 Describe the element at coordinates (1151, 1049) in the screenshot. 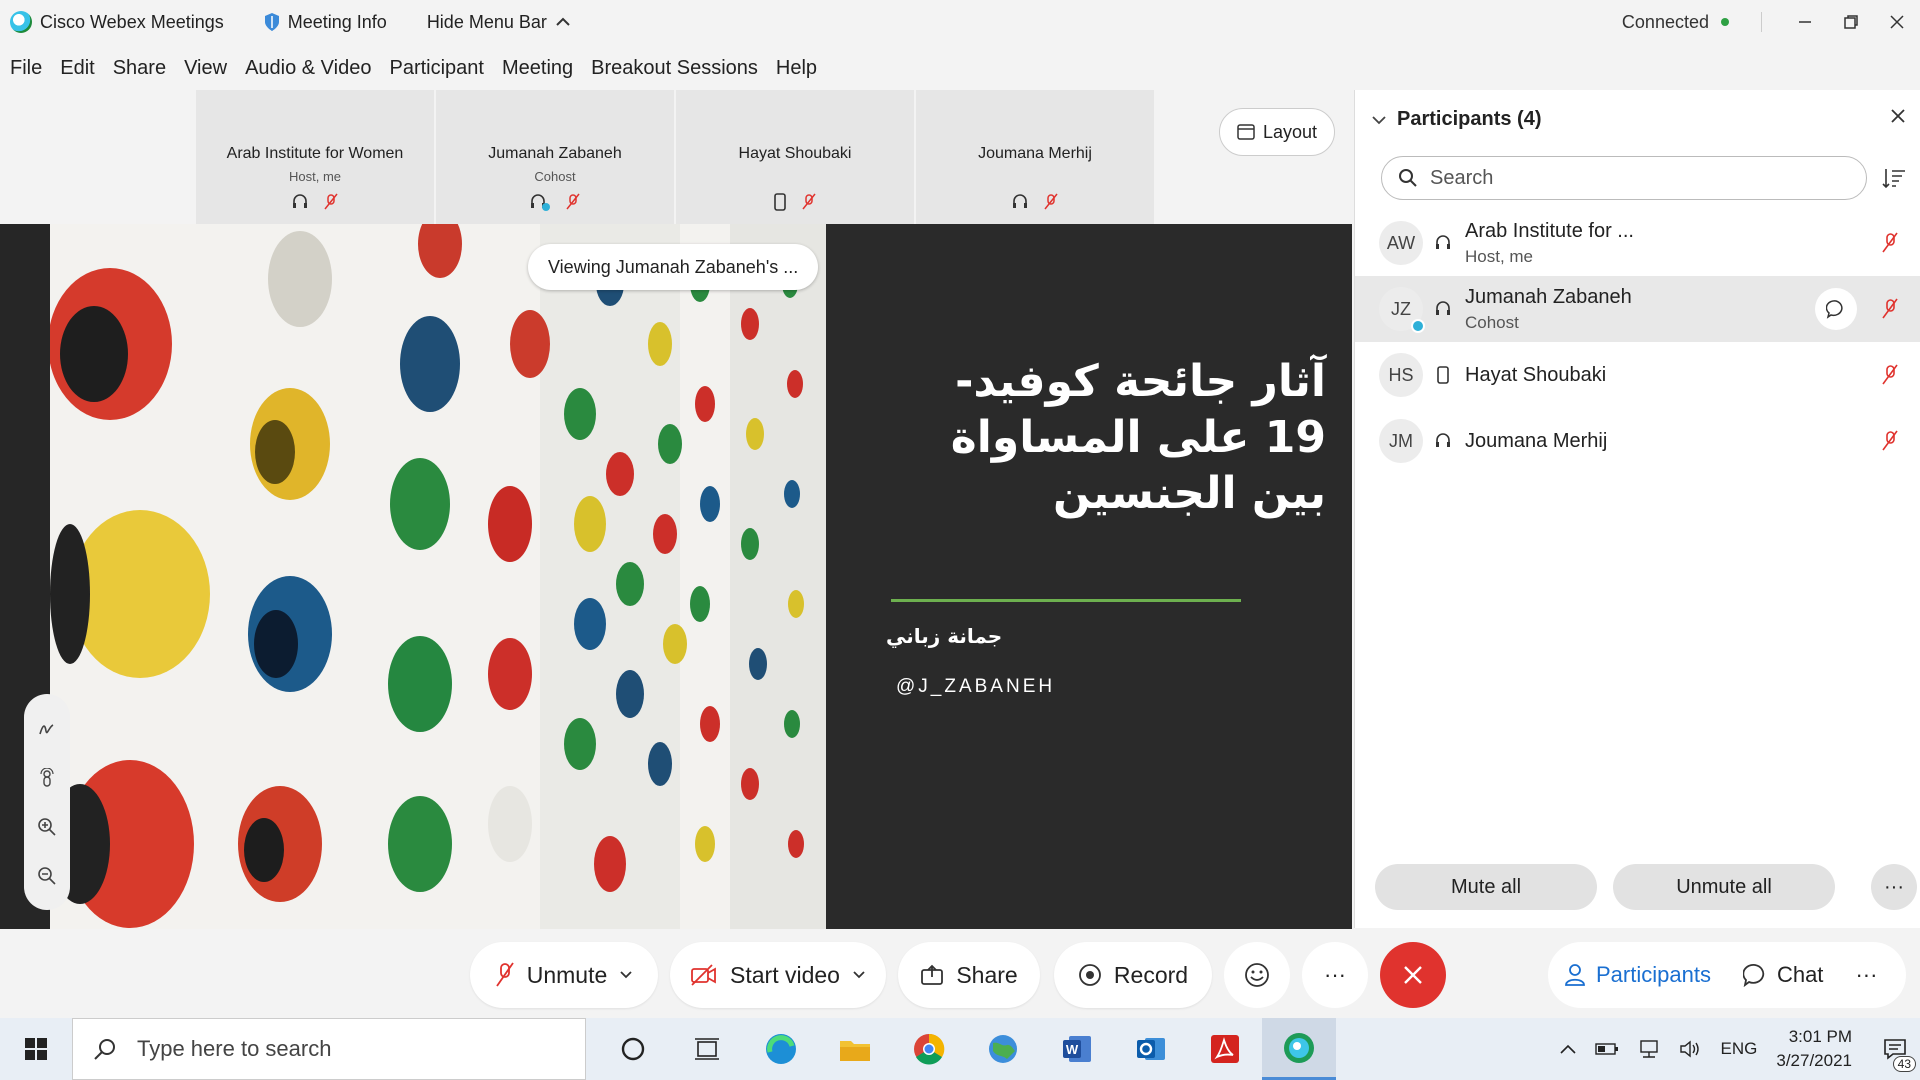

I see `outlook-app` at that location.